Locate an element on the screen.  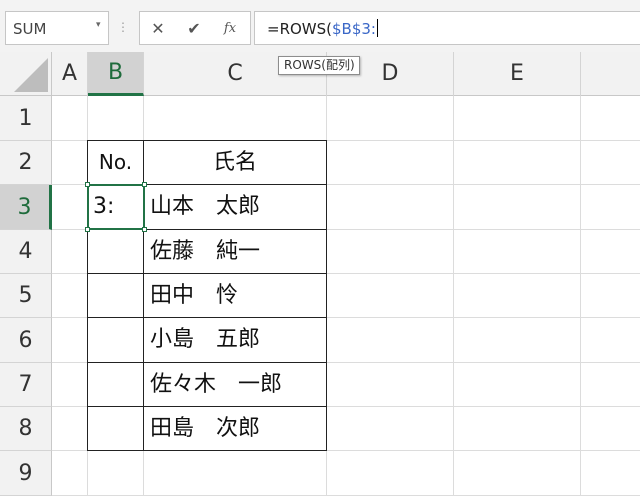
column-header-e: E is located at coordinates (517, 74).